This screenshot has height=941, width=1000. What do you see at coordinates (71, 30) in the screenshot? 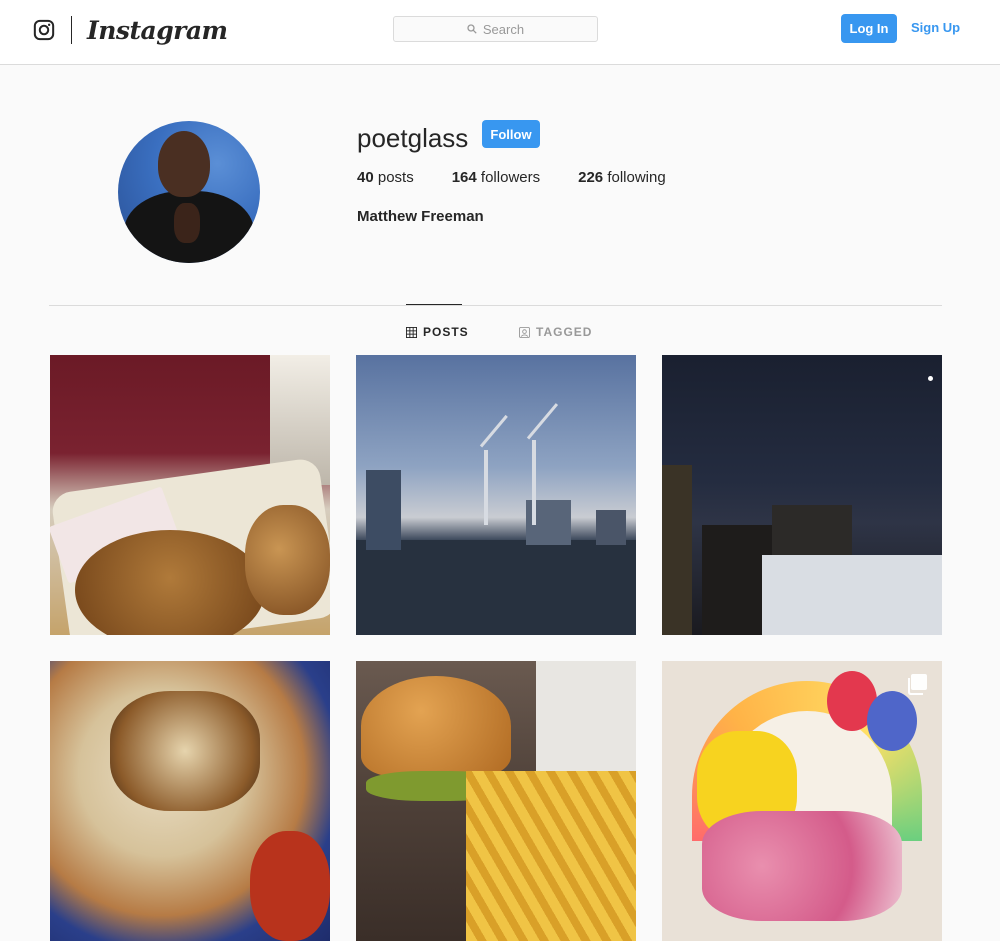
I see `brand-divider` at bounding box center [71, 30].